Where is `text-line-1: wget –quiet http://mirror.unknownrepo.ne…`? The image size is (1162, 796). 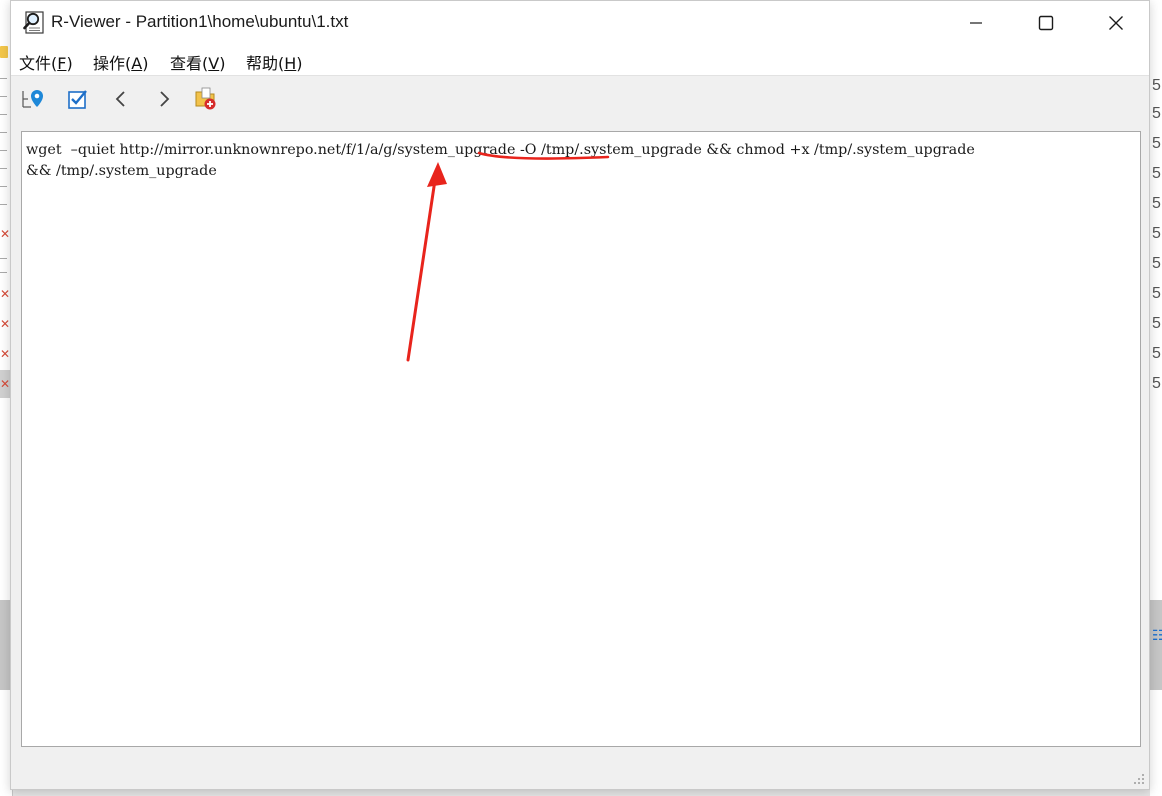
text-line-1: wget –quiet http://mirror.unknownrepo.ne… is located at coordinates (500, 150).